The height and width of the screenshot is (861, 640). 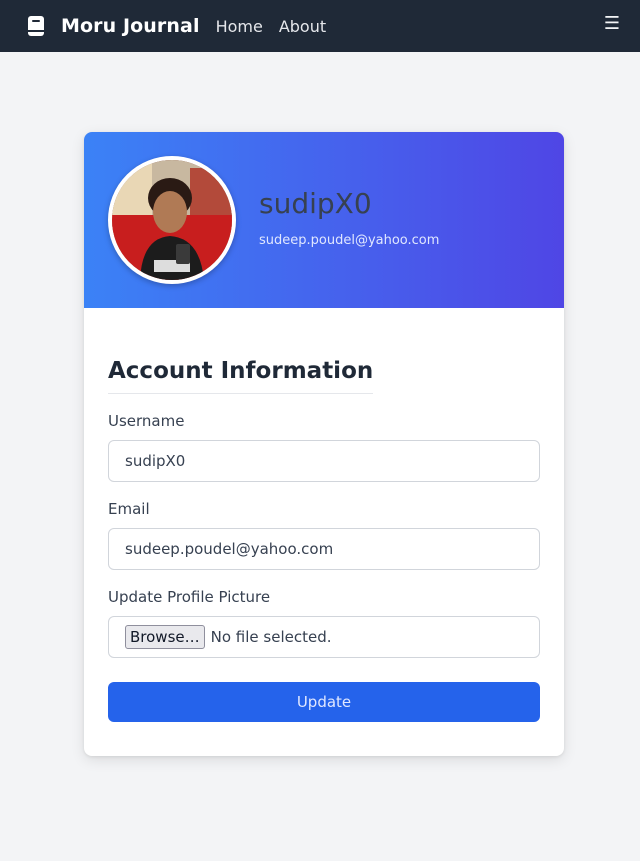 What do you see at coordinates (189, 597) in the screenshot?
I see `picture-label: Update Profile Picture` at bounding box center [189, 597].